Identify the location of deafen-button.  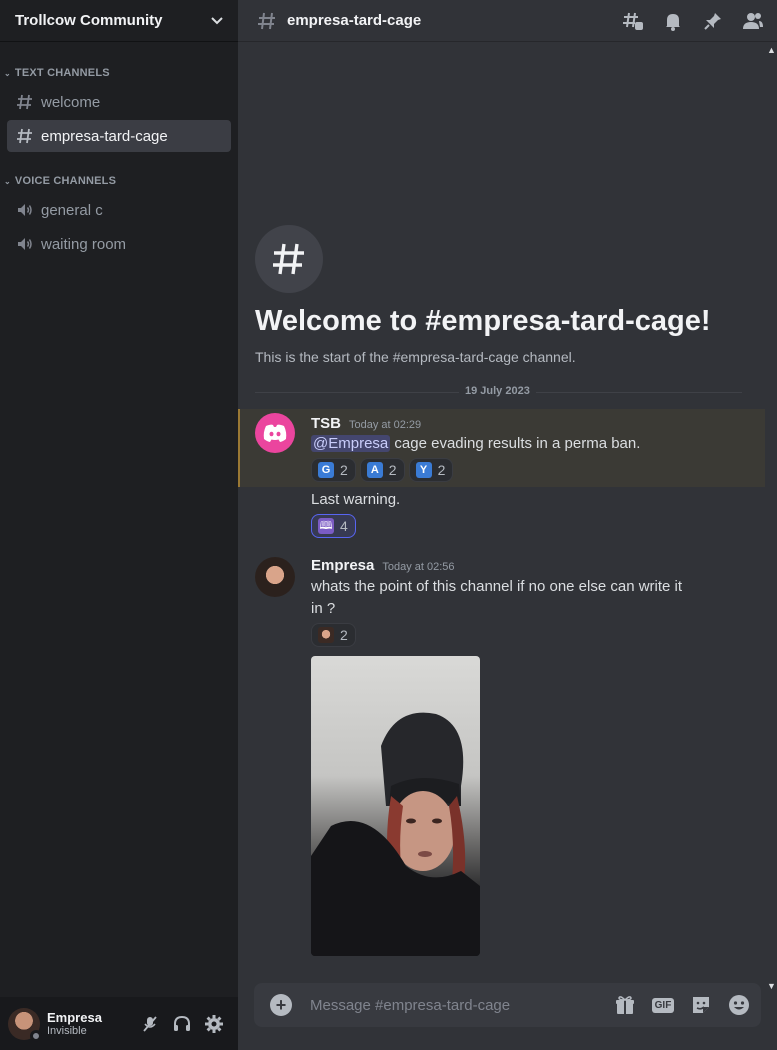
(182, 1024).